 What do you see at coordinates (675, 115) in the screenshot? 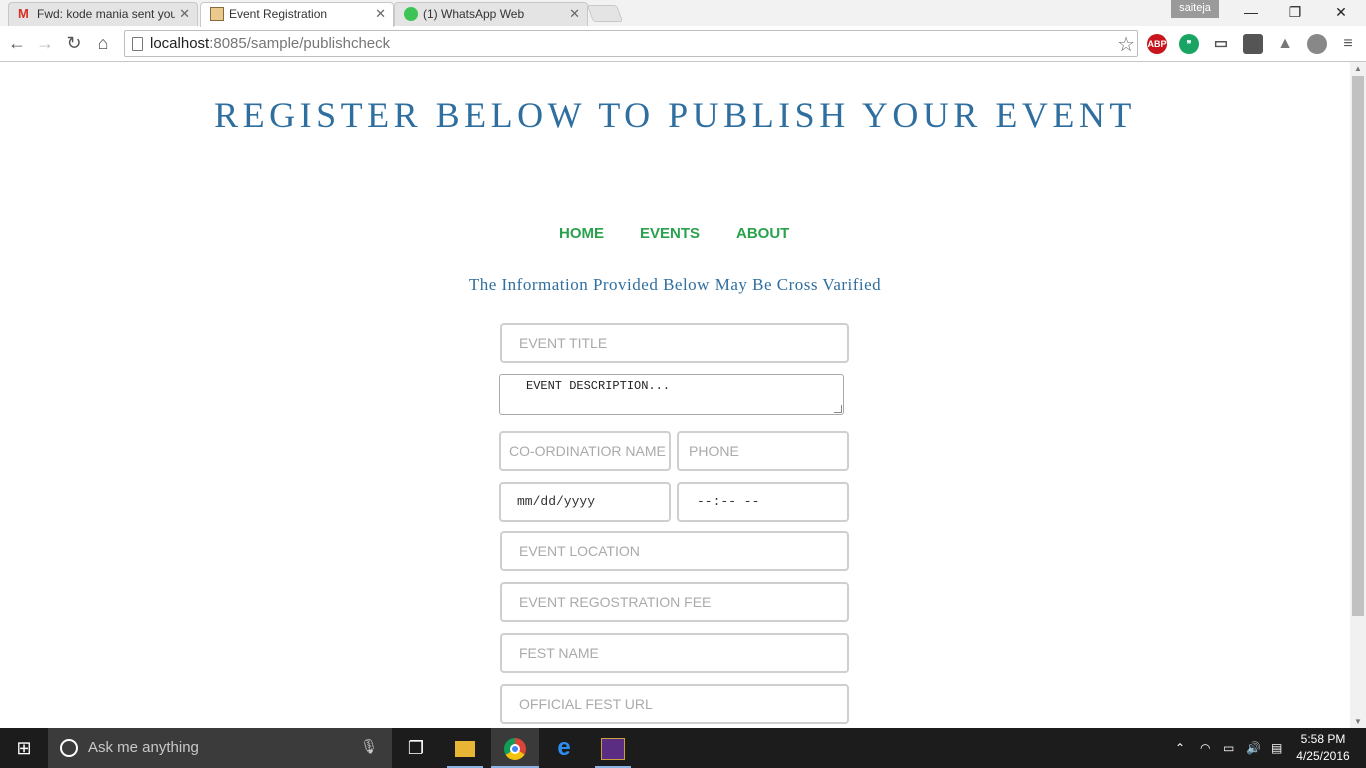
I see `page-title: REGISTER BELOW TO PUBLISH YOUR EVENT` at bounding box center [675, 115].